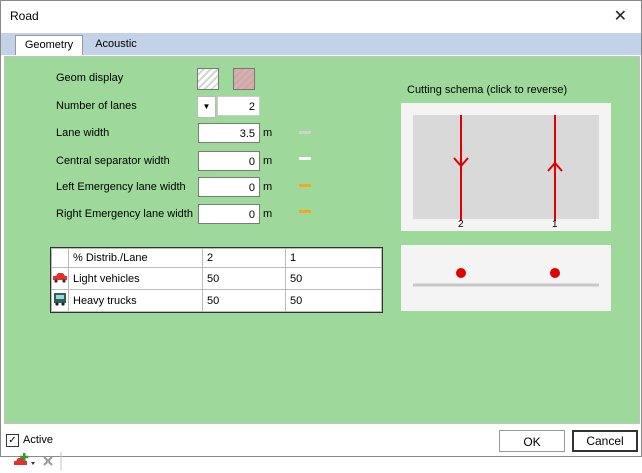 The height and width of the screenshot is (473, 642). What do you see at coordinates (206, 107) in the screenshot?
I see `chevron-down-icon: ▼` at bounding box center [206, 107].